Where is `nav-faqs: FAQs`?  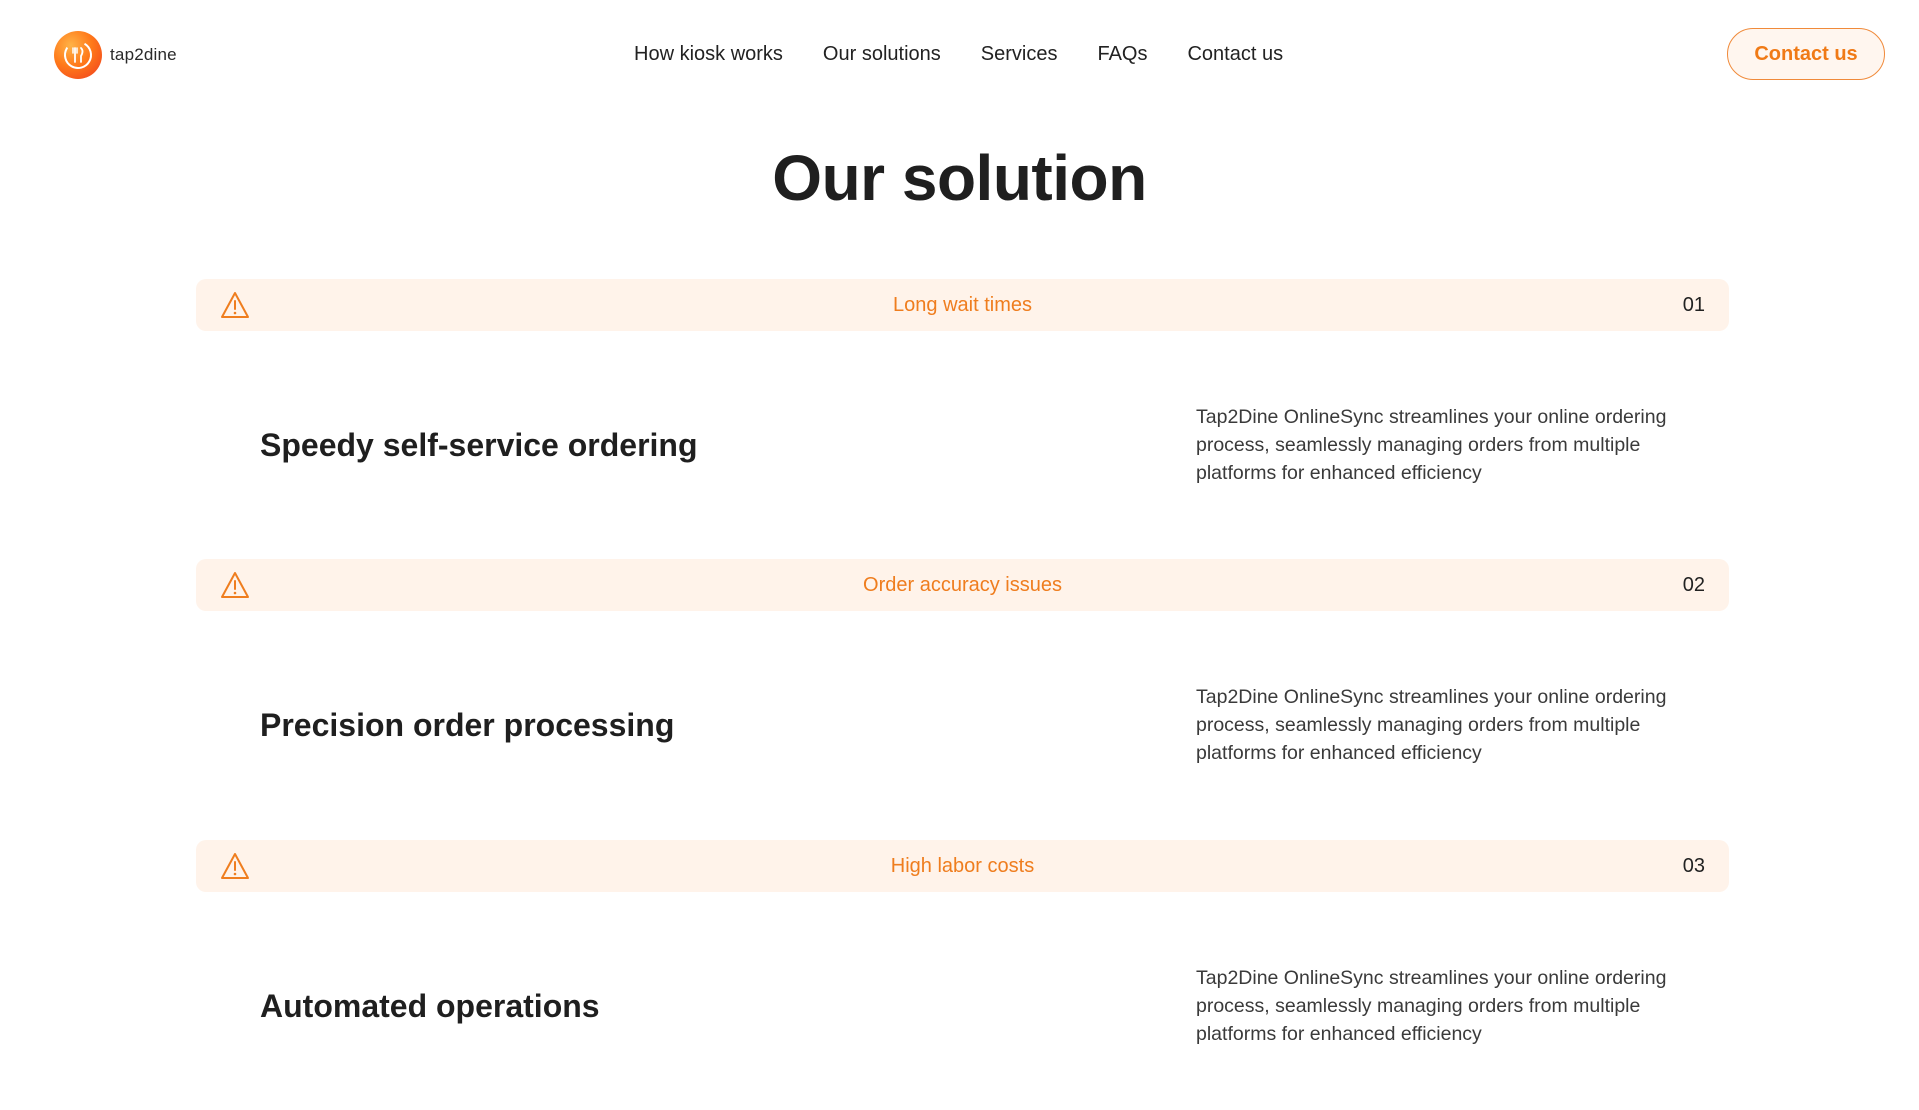 nav-faqs: FAQs is located at coordinates (1122, 54).